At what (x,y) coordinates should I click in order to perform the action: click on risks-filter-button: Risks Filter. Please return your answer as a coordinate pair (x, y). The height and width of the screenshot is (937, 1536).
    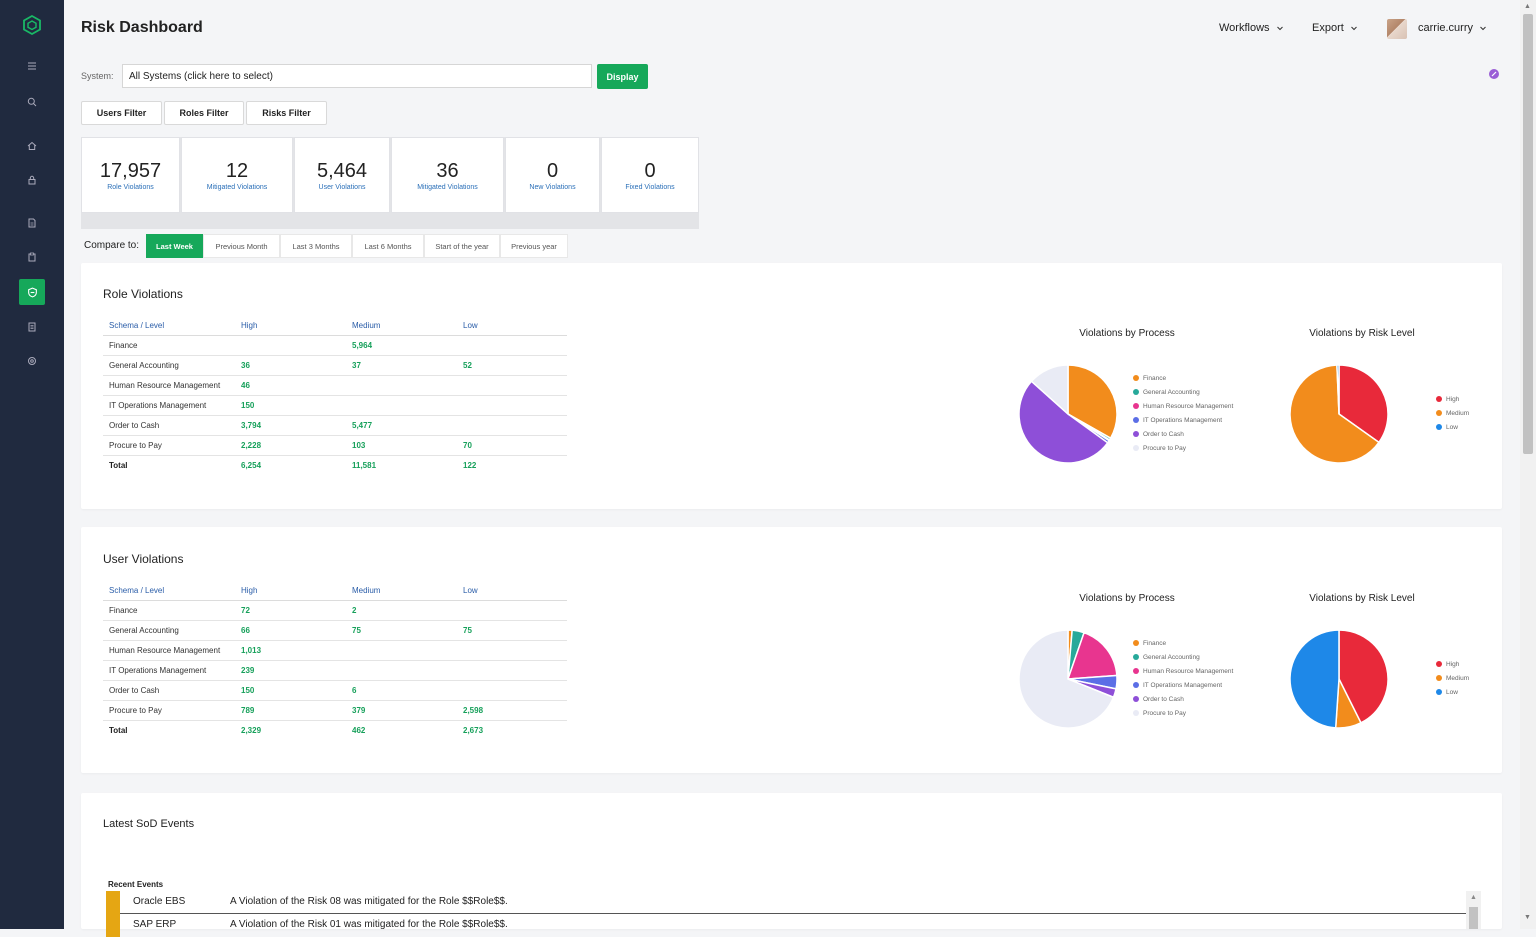
    Looking at the image, I should click on (286, 113).